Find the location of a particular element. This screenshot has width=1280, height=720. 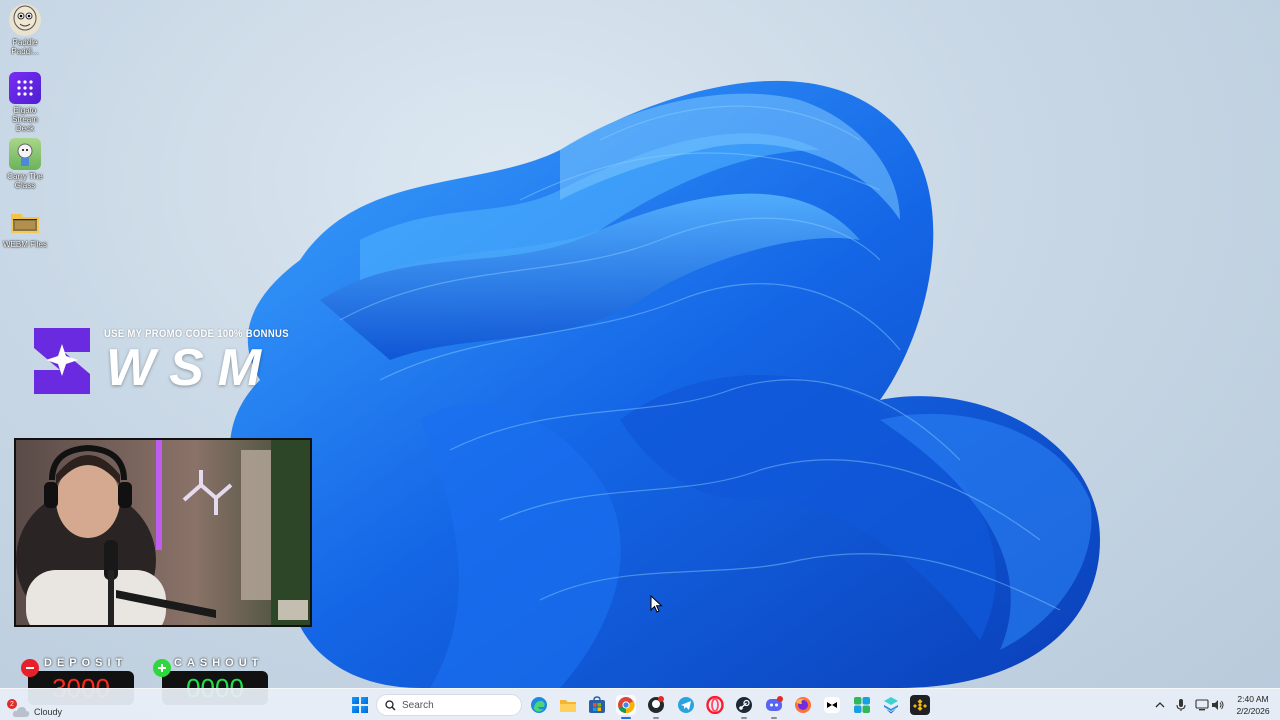

layers-app-icon is located at coordinates (891, 705).